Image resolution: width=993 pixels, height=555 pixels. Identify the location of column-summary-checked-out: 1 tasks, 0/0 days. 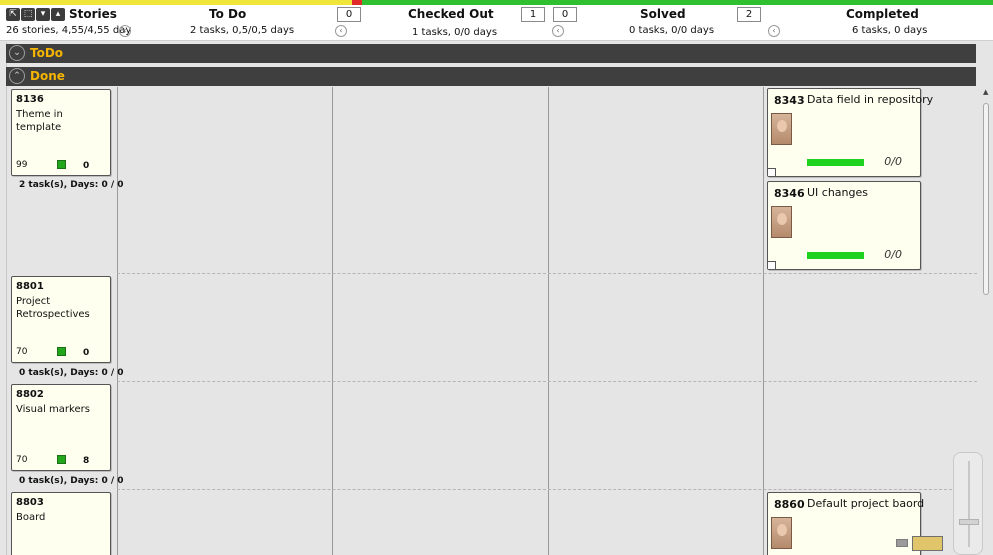
(455, 32).